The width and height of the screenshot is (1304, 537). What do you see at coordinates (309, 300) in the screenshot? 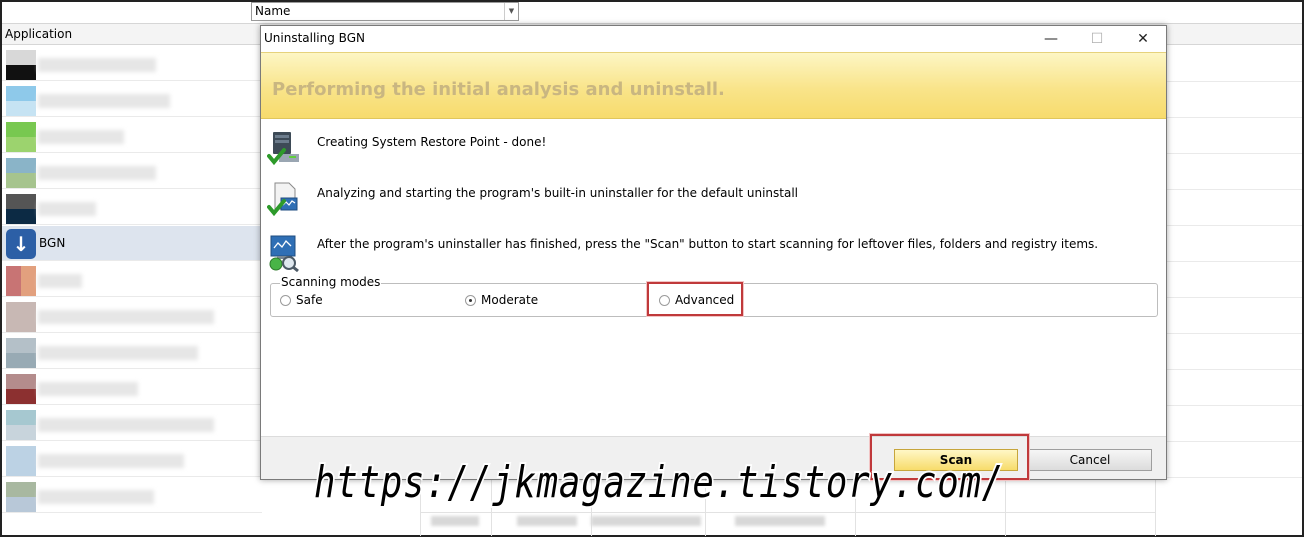
I see `radio-label: Safe` at bounding box center [309, 300].